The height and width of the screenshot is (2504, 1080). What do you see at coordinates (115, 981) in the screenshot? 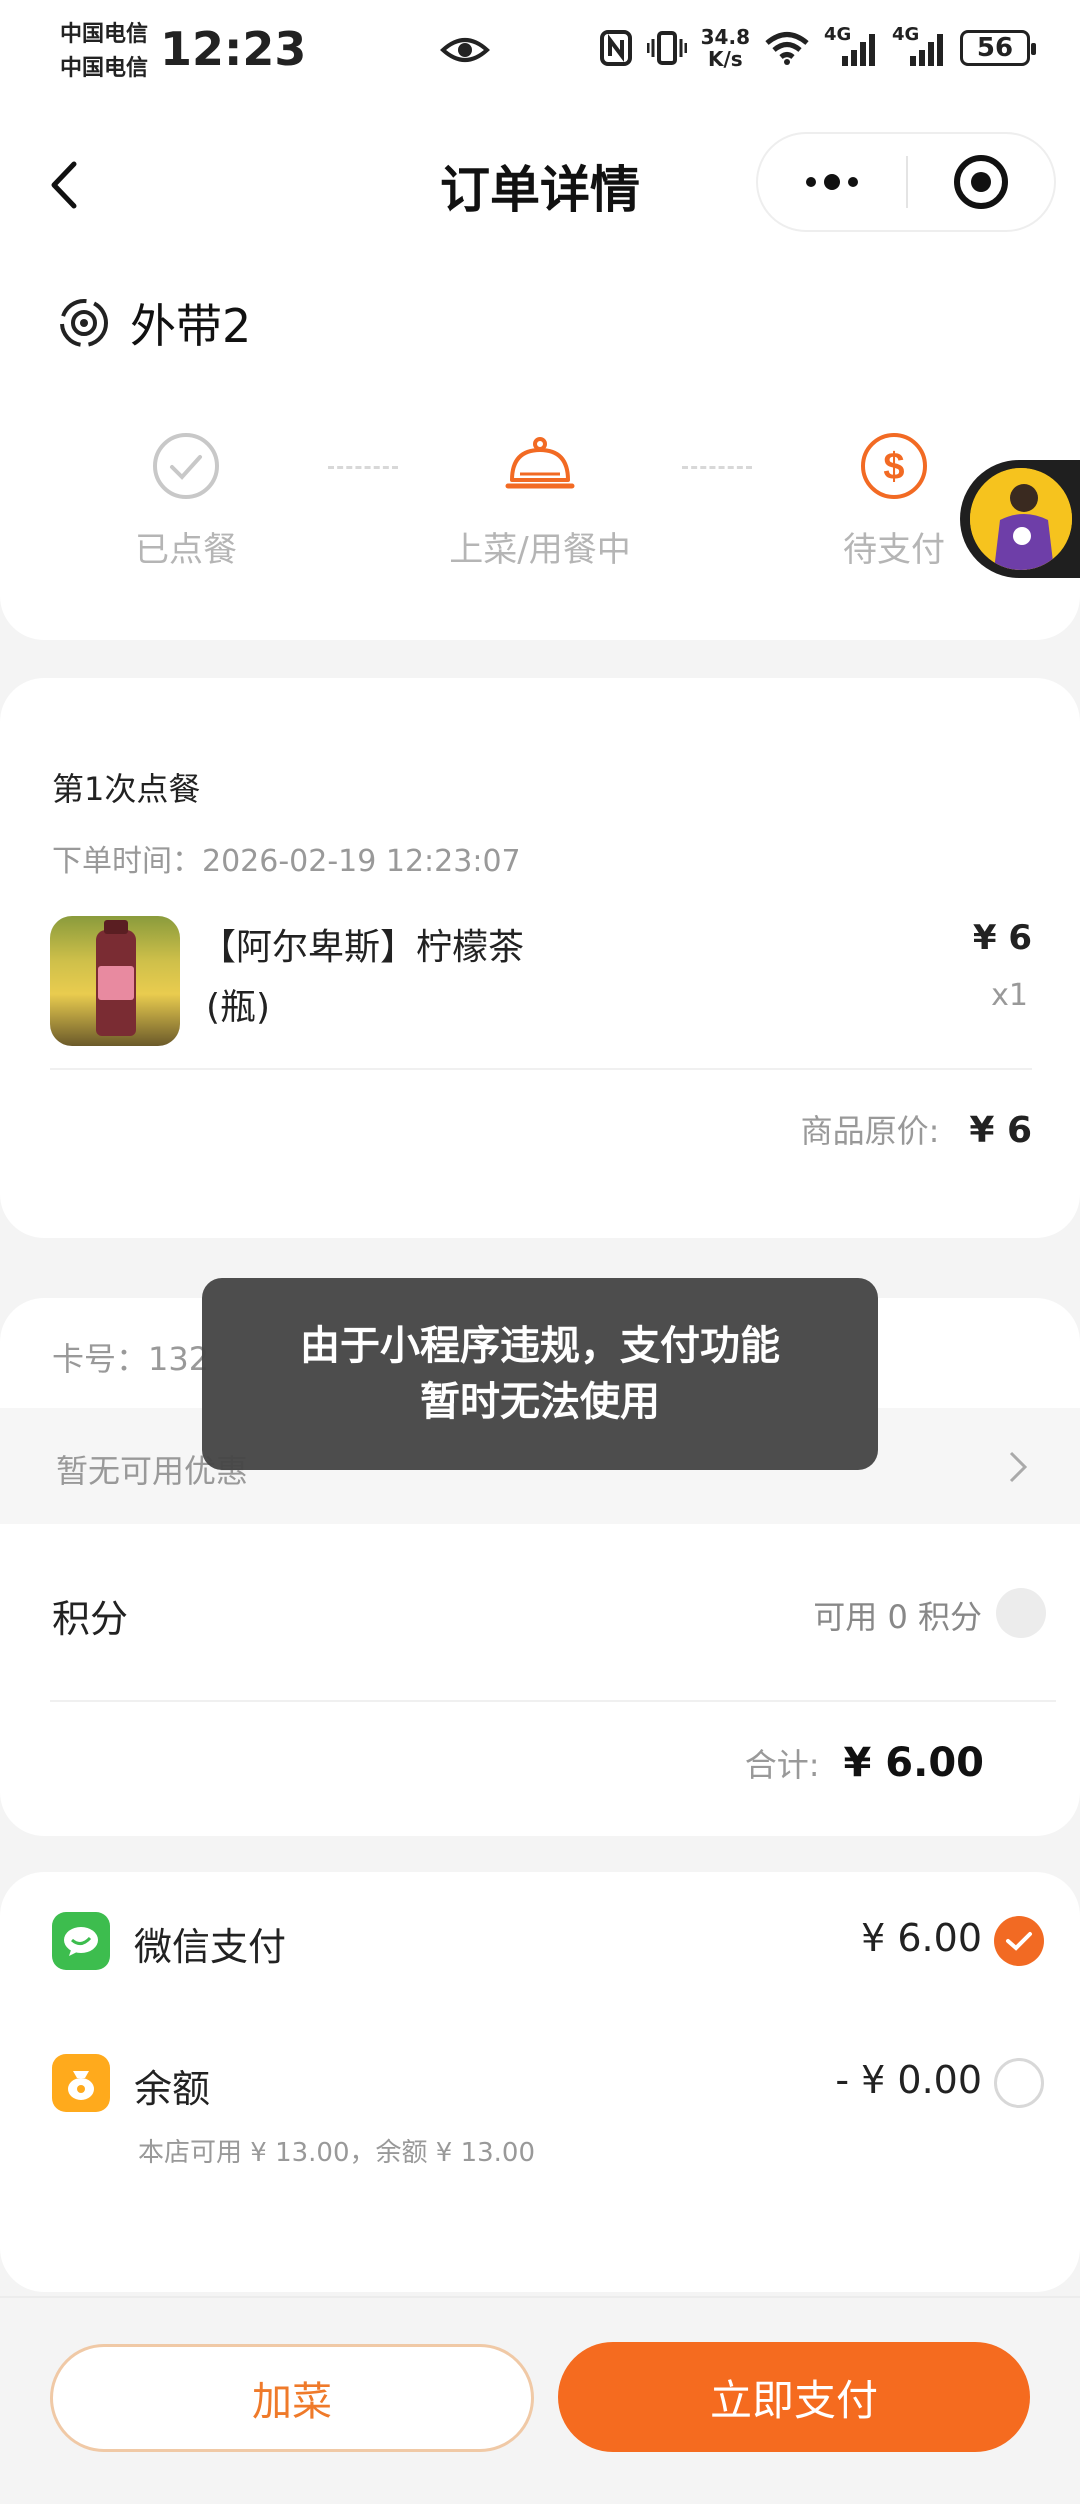
I see `product-thumbnail` at bounding box center [115, 981].